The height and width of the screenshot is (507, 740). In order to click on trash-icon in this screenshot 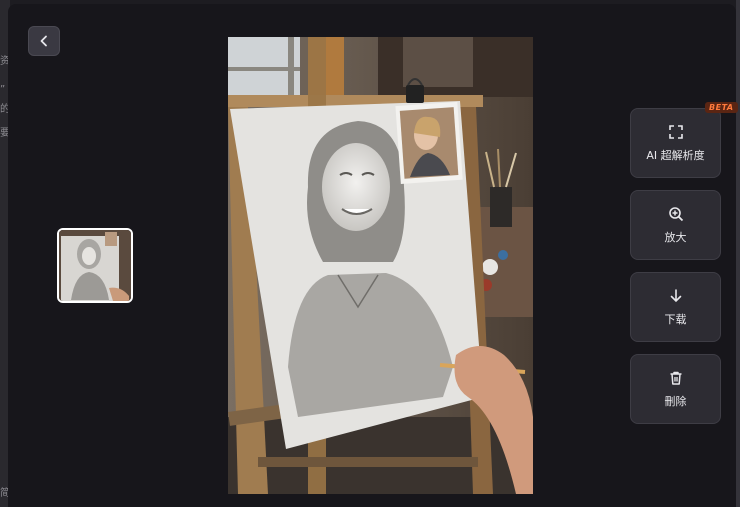, I will do `click(676, 378)`.